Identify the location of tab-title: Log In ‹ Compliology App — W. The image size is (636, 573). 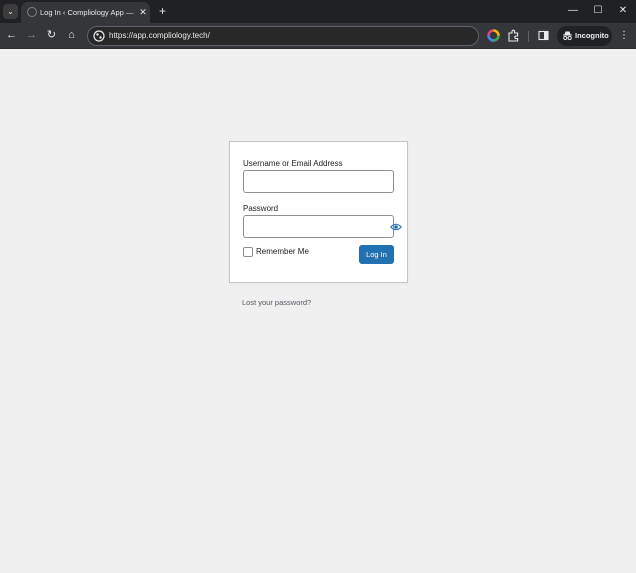
(87, 12).